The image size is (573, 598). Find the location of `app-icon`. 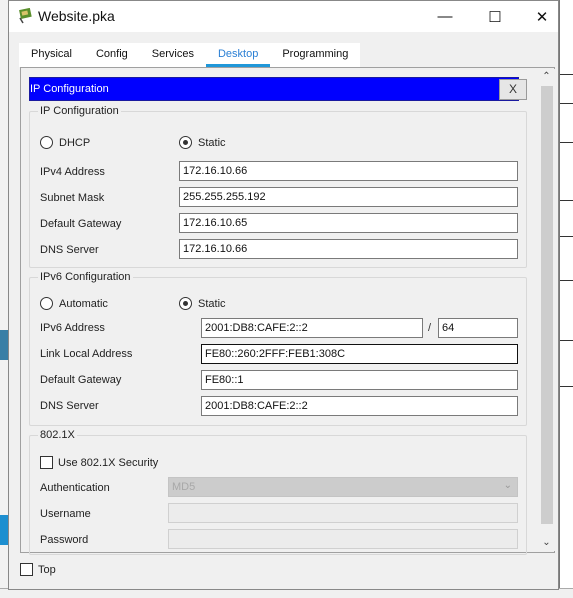

app-icon is located at coordinates (25, 16).